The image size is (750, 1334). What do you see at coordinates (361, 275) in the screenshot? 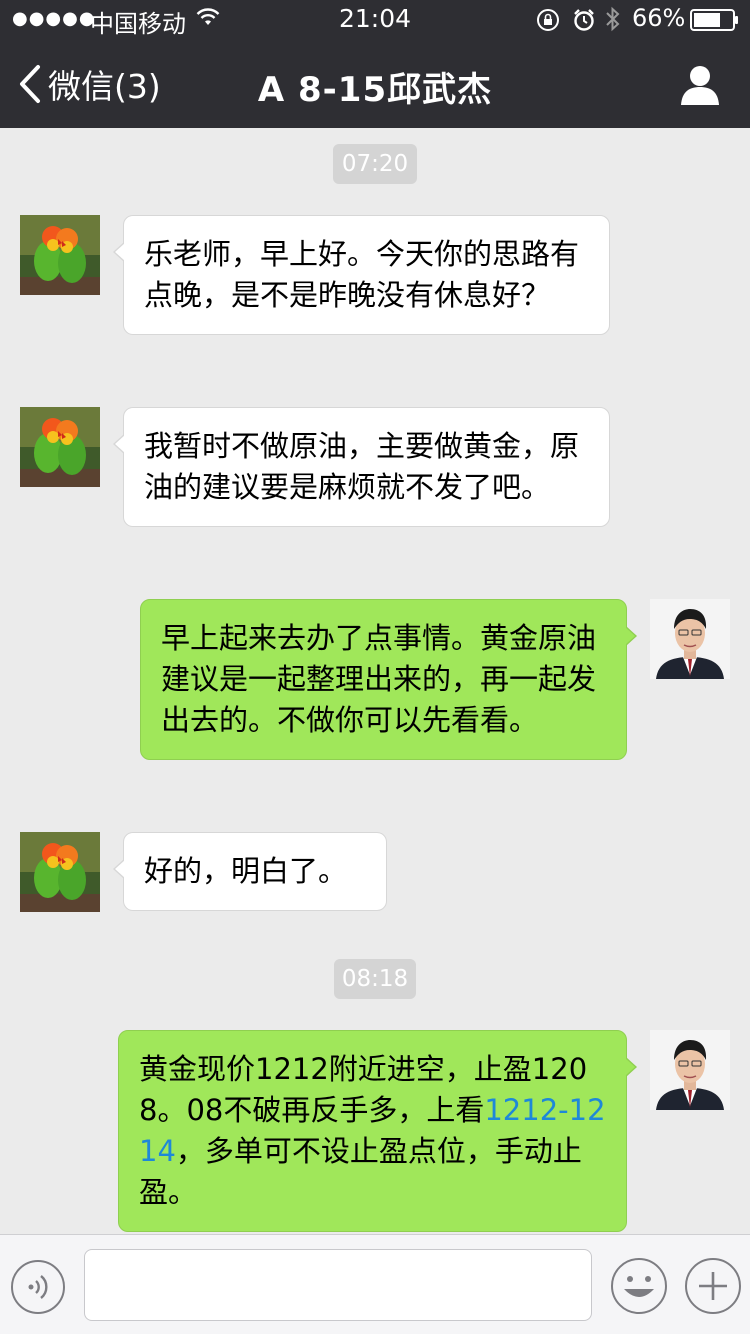
I see `message-bubble-incoming: 乐老师，早上好。今天你的思路有点晚，是不是昨晚没有休息好？` at bounding box center [361, 275].